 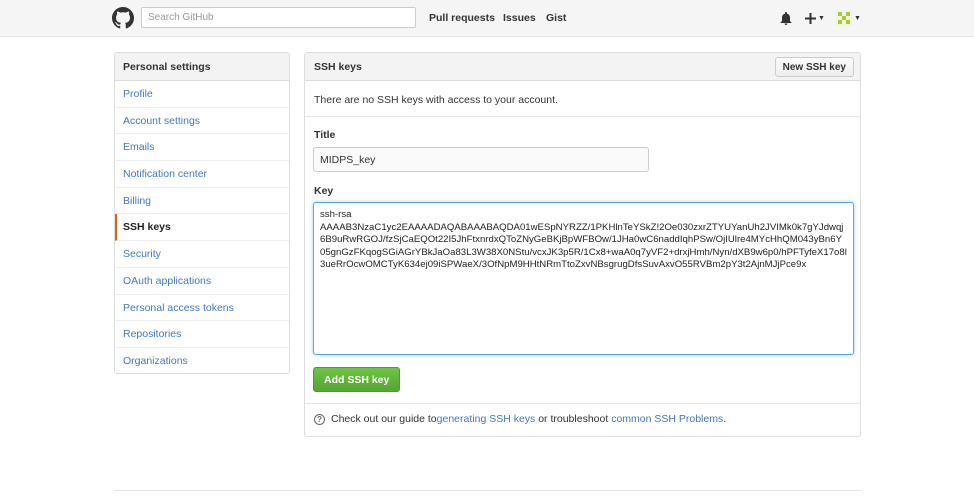 What do you see at coordinates (573, 419) in the screenshot?
I see `help-middle: or troubleshoot` at bounding box center [573, 419].